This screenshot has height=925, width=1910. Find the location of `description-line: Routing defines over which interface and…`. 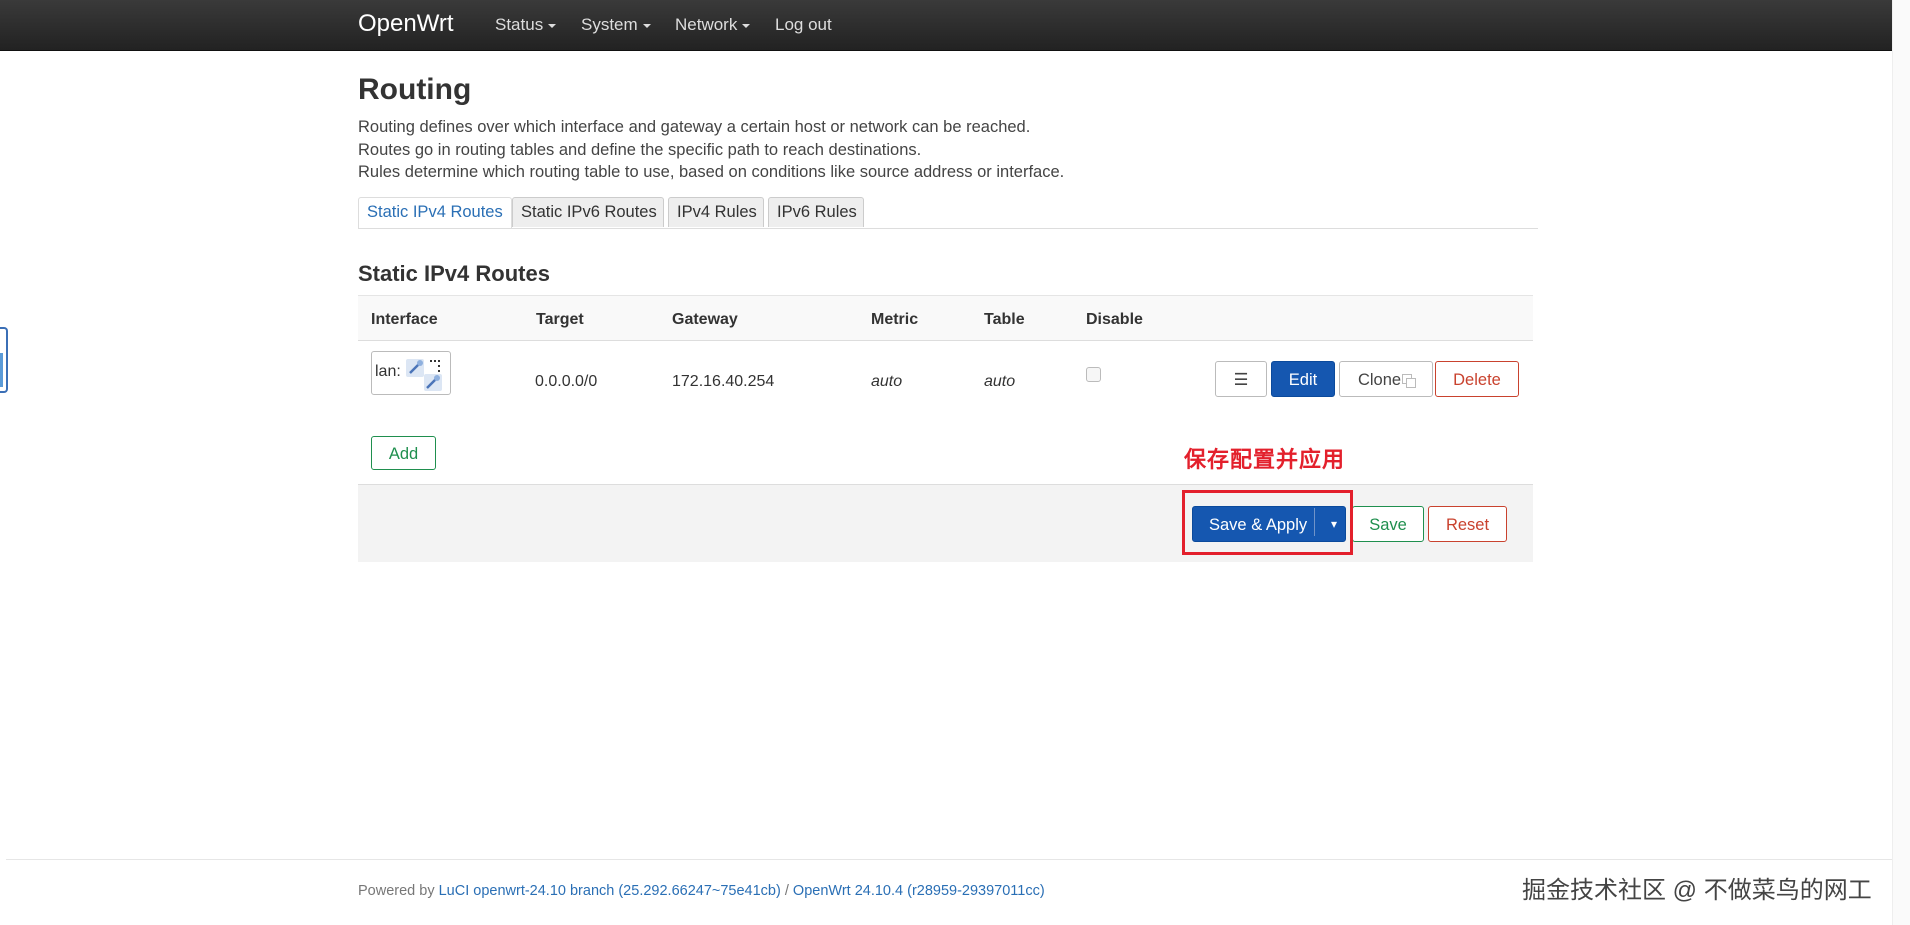

description-line: Routing defines over which interface and… is located at coordinates (694, 127).